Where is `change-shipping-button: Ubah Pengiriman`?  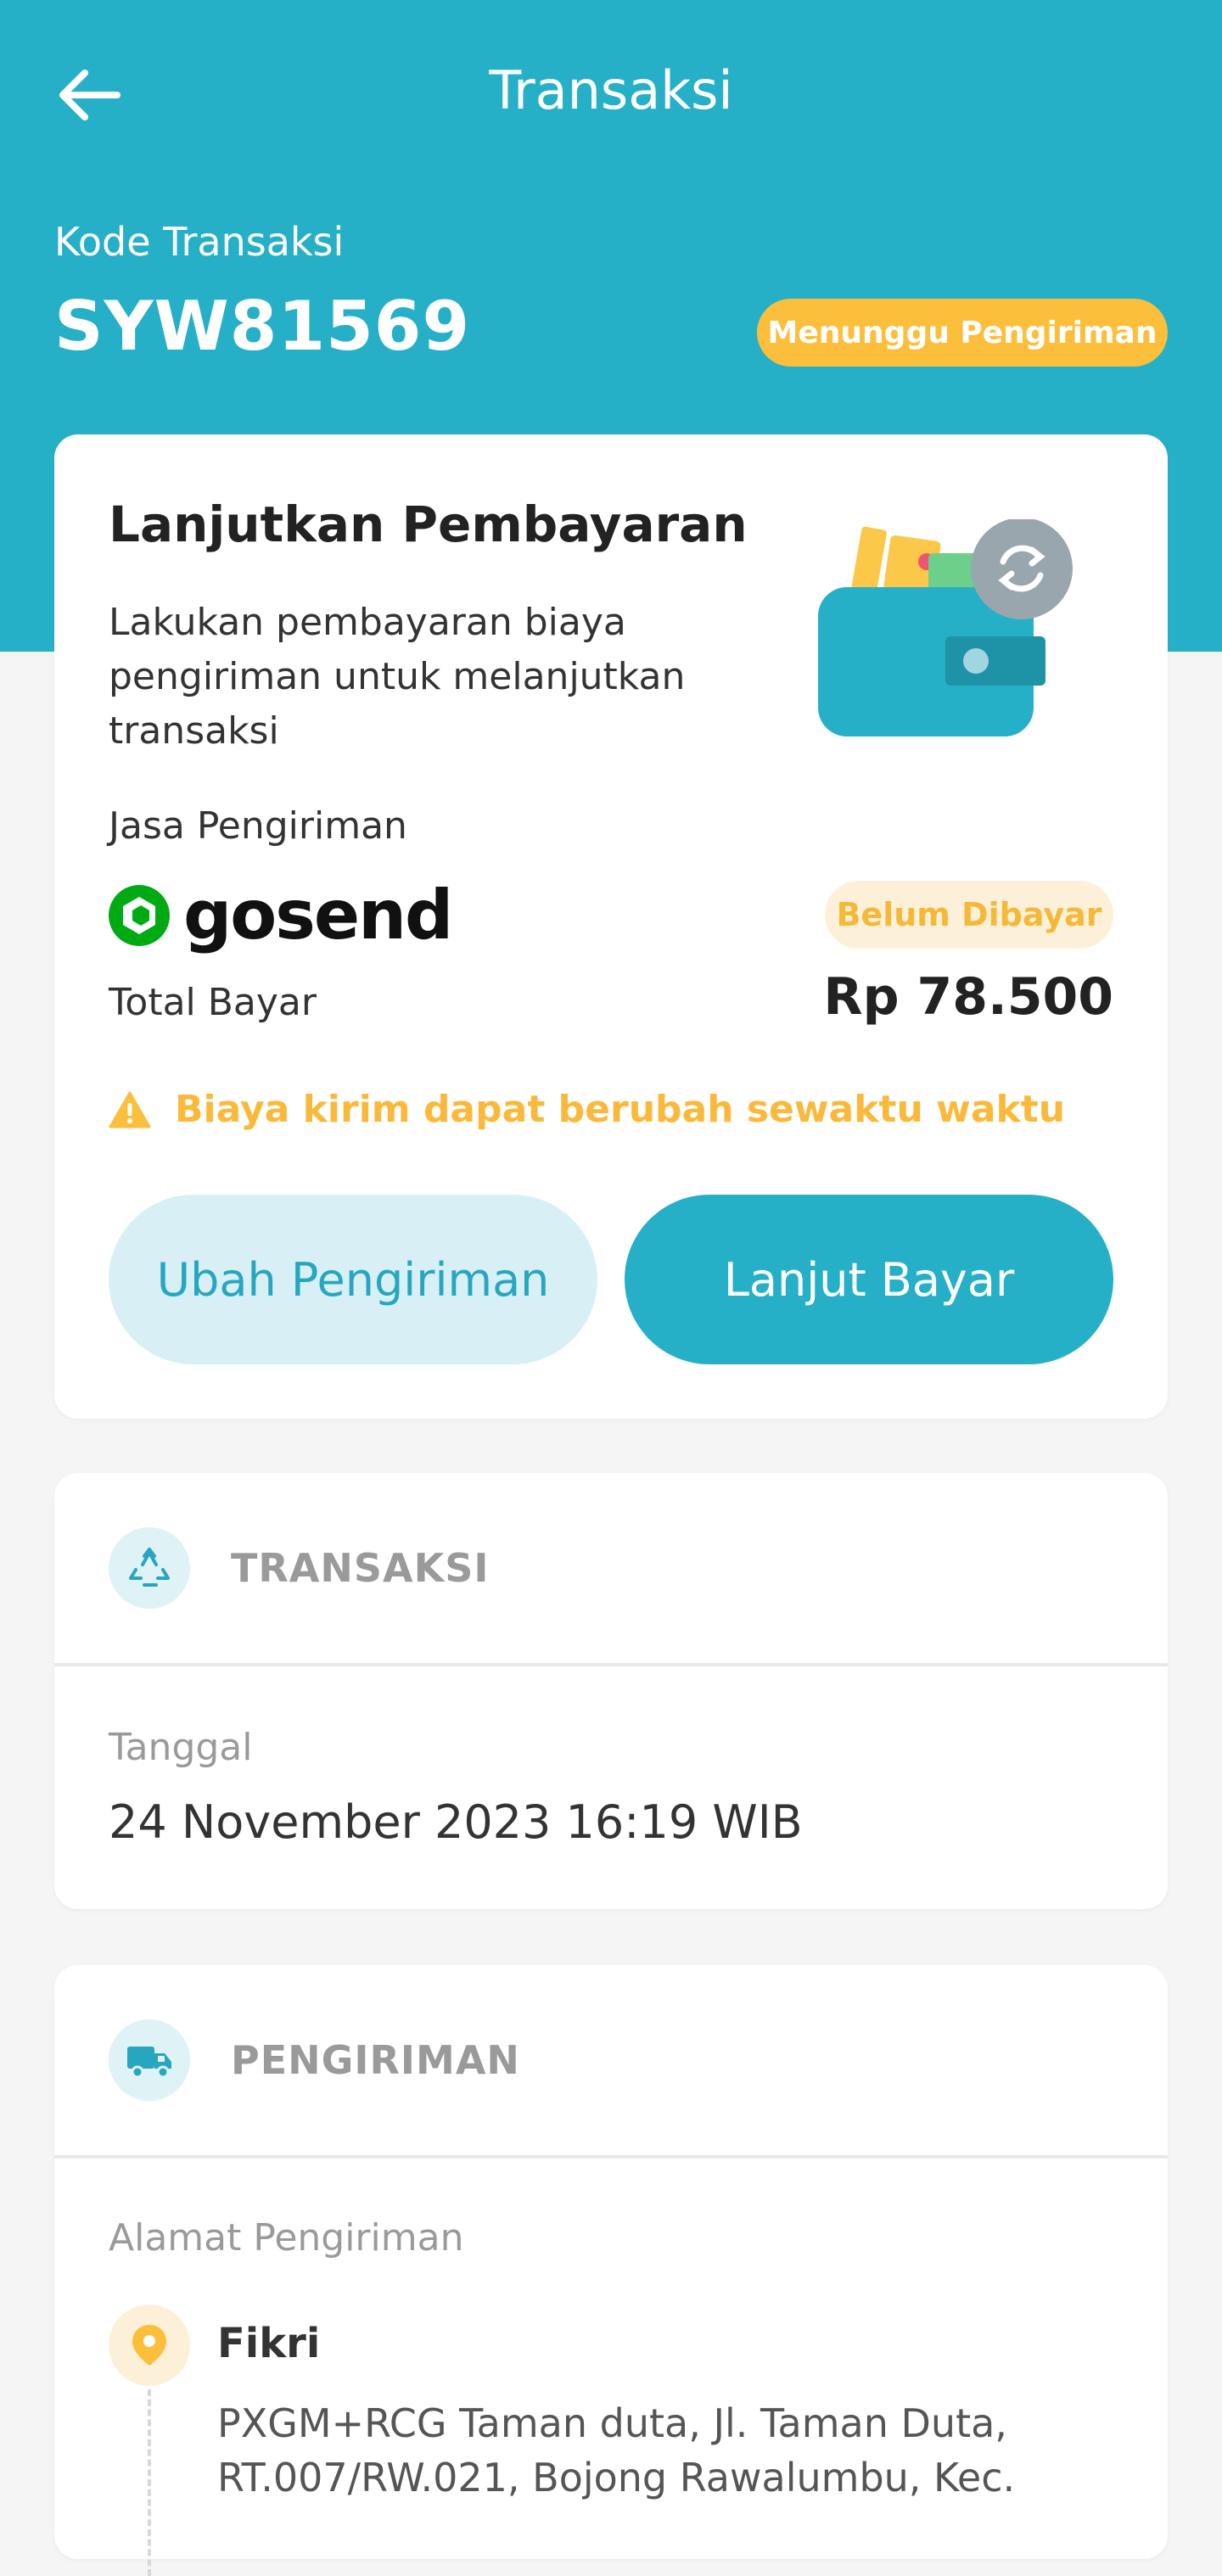
change-shipping-button: Ubah Pengiriman is located at coordinates (353, 1279).